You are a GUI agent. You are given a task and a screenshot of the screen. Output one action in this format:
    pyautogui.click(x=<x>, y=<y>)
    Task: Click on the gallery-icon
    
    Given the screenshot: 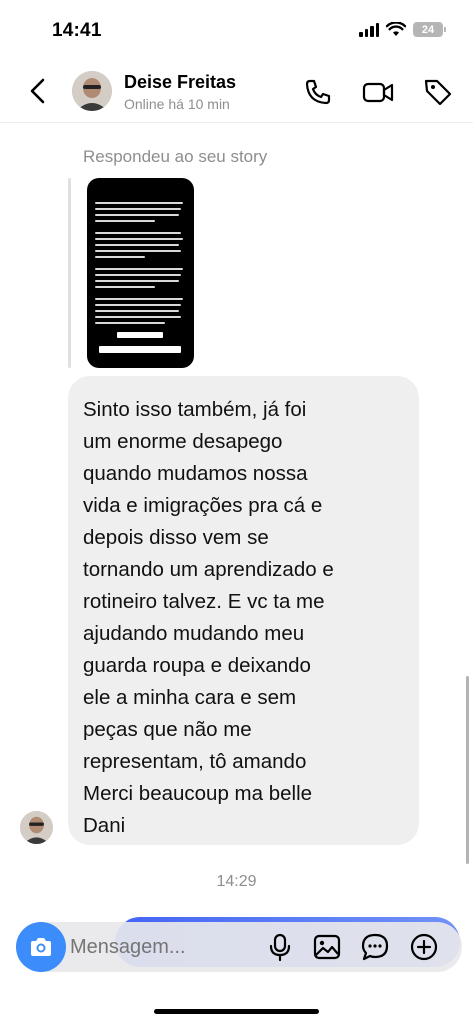 What is the action you would take?
    pyautogui.click(x=327, y=947)
    